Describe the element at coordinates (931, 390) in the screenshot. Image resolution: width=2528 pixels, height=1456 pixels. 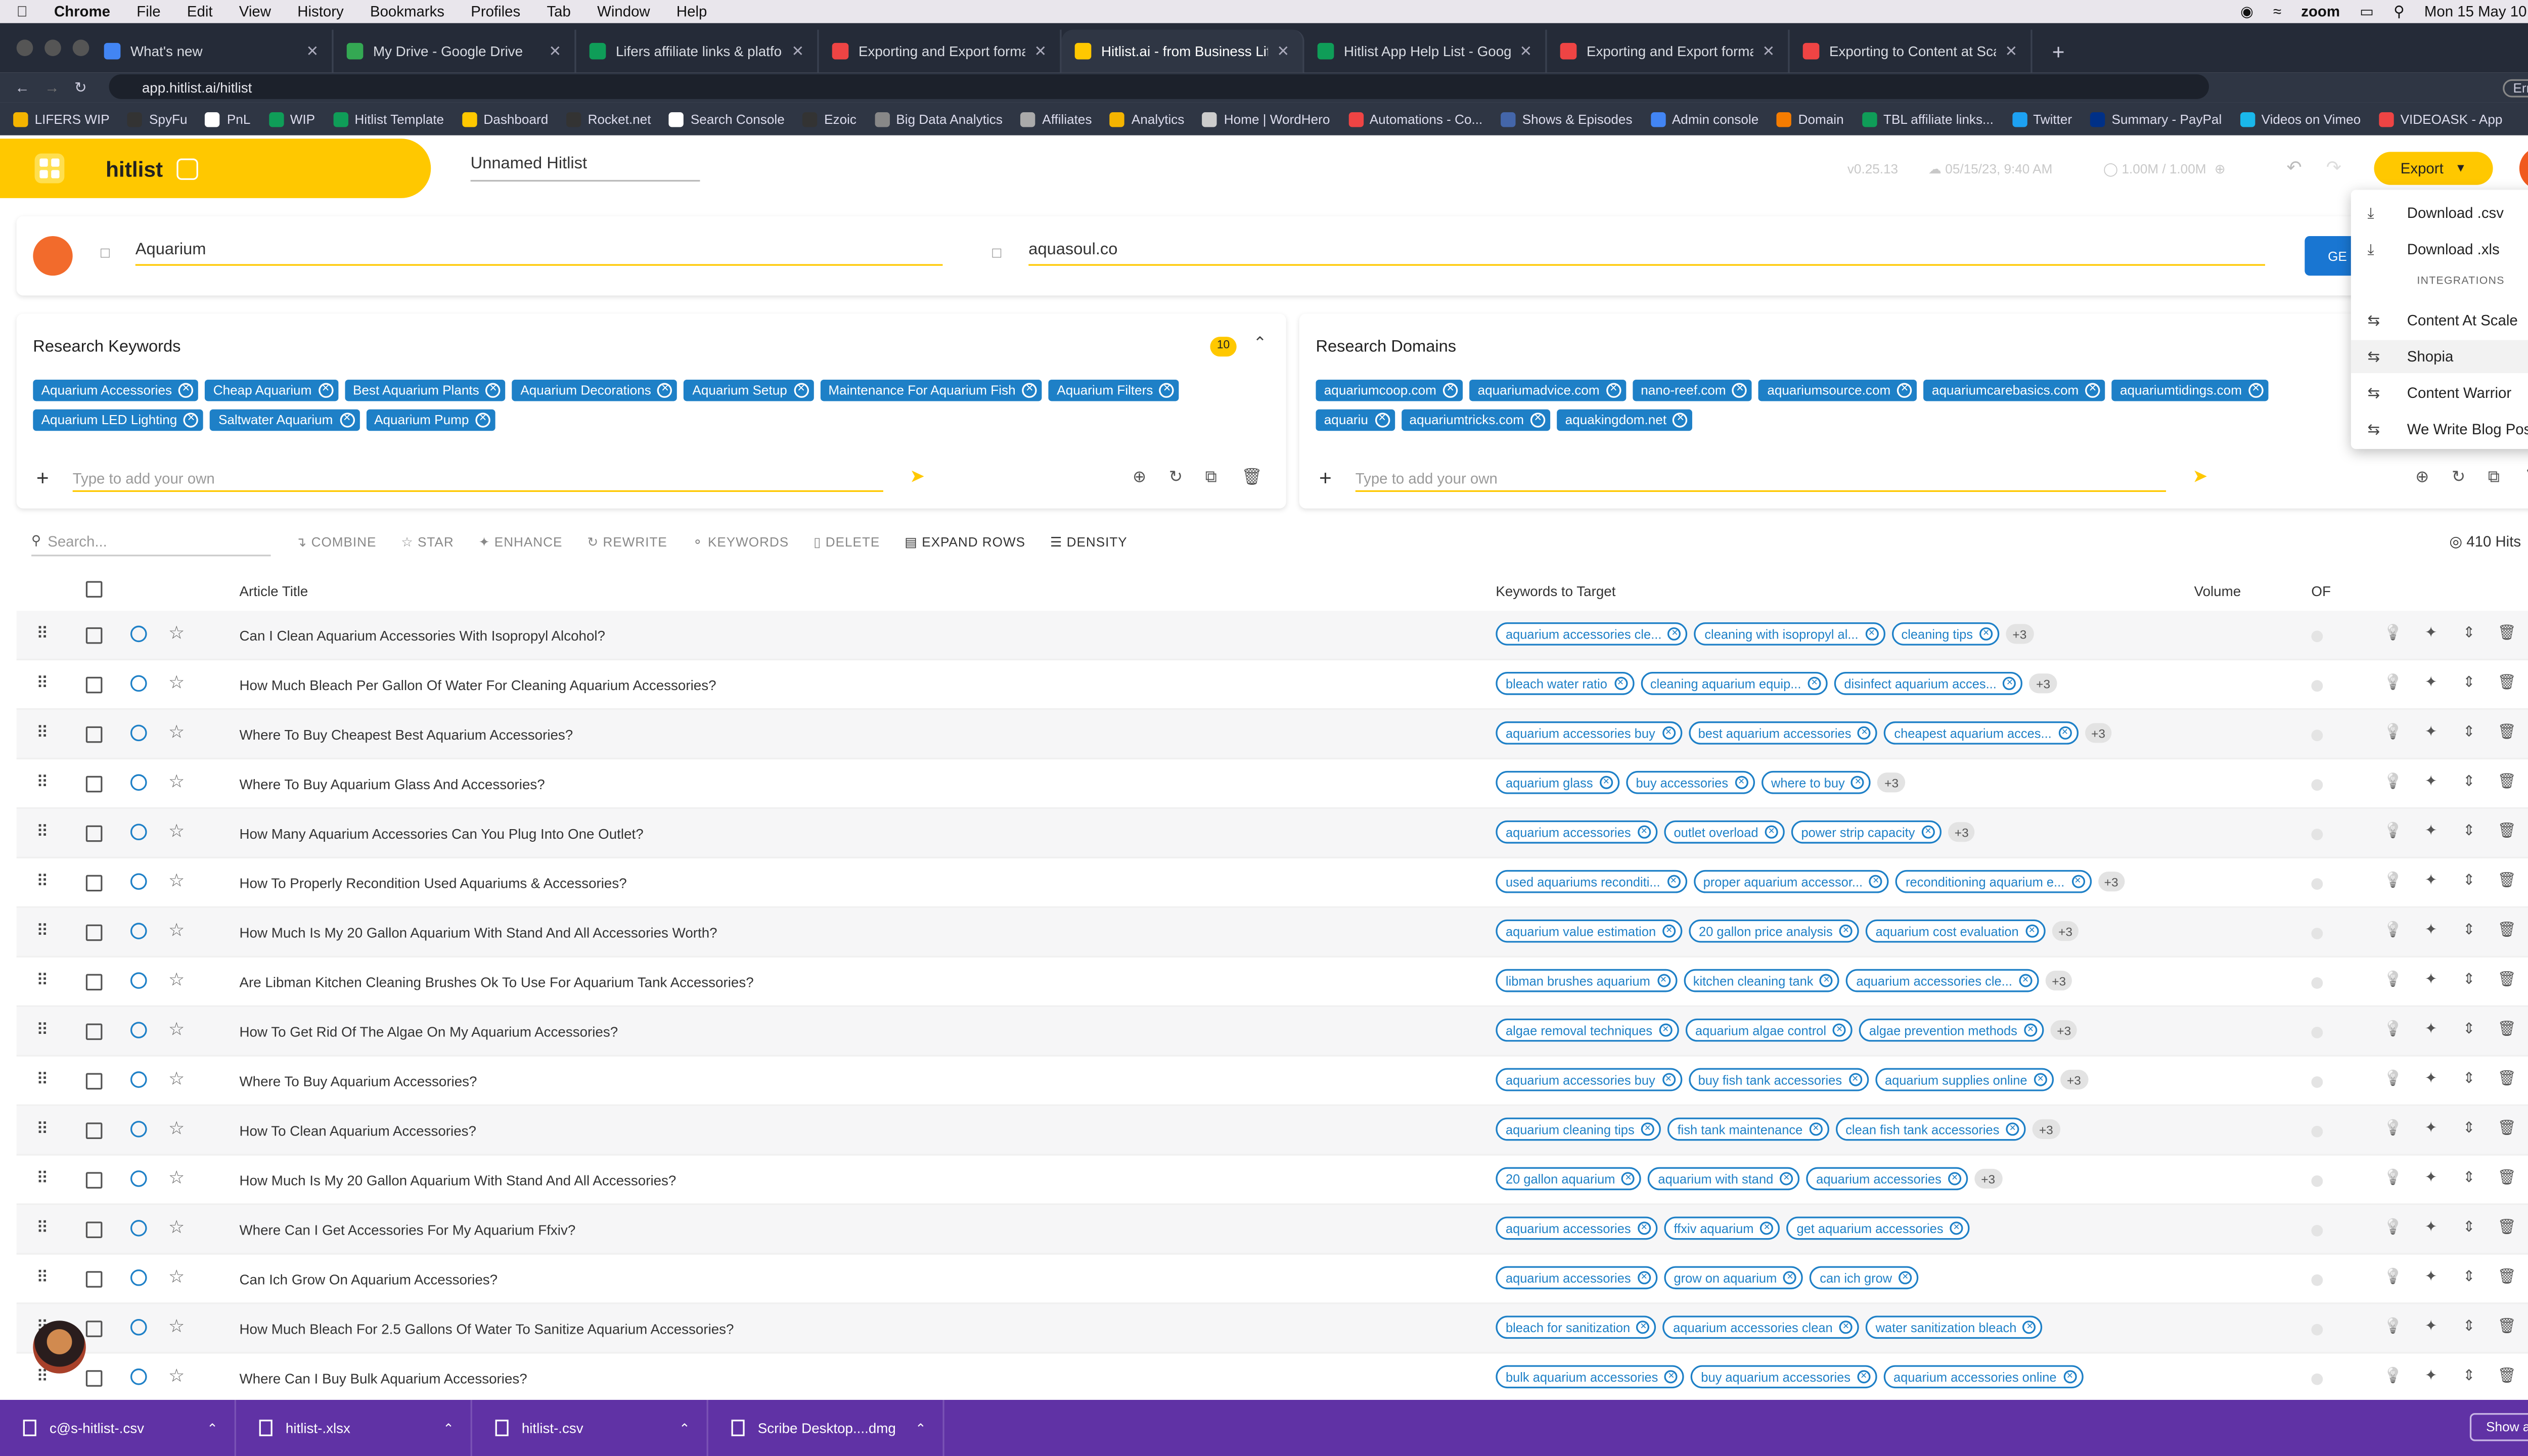
I see `keyword-chip: Maintenance For Aquarium Fish ✕` at that location.